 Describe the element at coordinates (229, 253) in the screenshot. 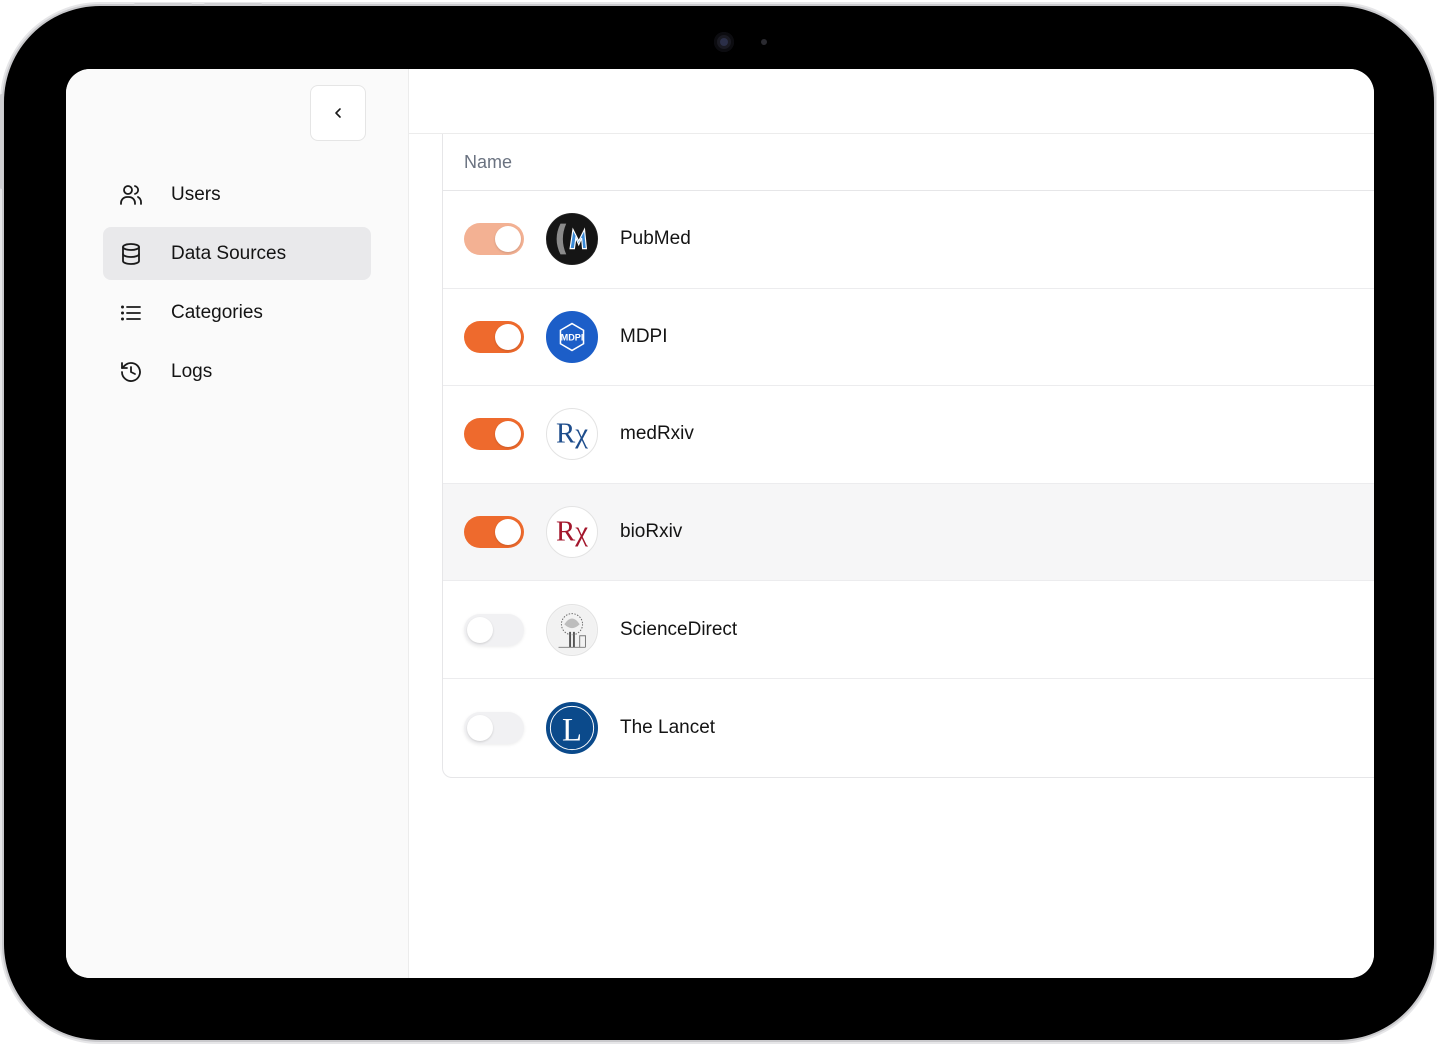

I see `sidebar-item-label: Data Sources` at that location.